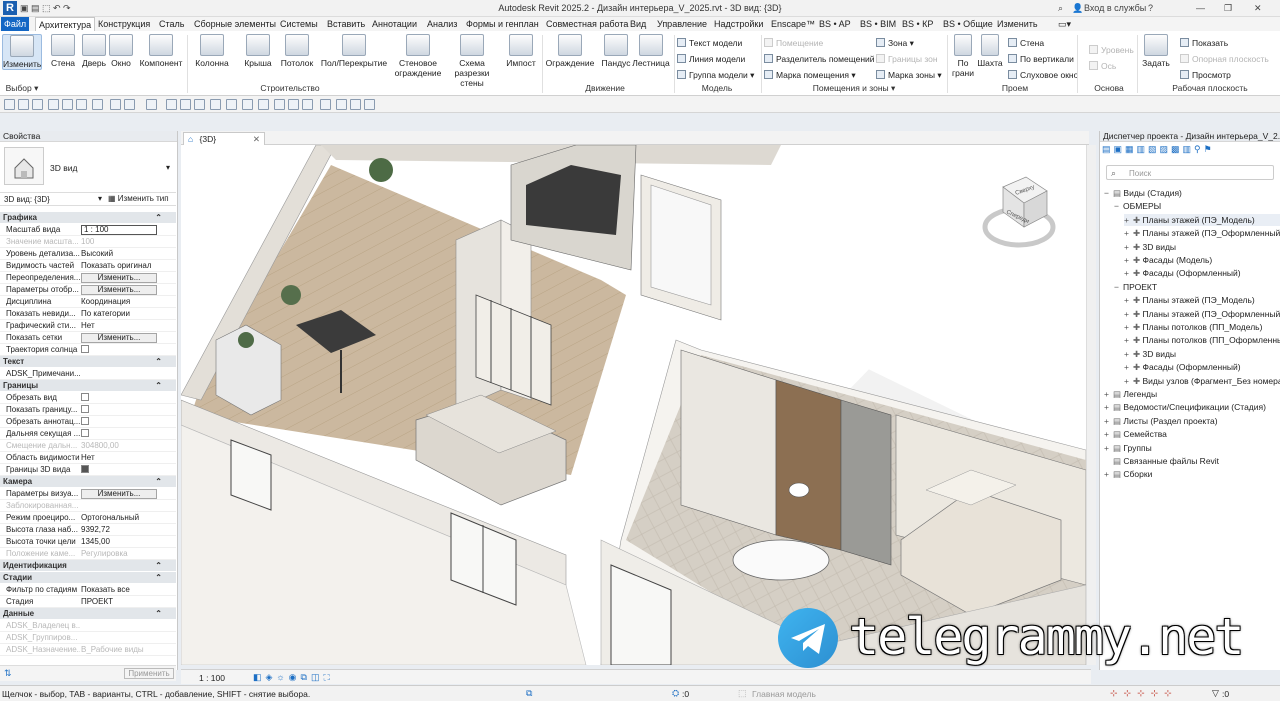  Describe the element at coordinates (94, 56) in the screenshot. I see `ribbon-button-2: Дверь` at that location.